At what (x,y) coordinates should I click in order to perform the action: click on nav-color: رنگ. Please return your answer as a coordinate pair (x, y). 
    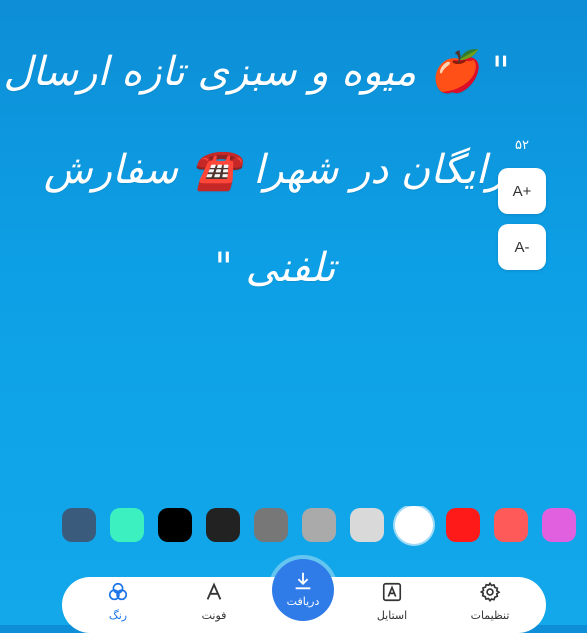
    Looking at the image, I should click on (118, 602).